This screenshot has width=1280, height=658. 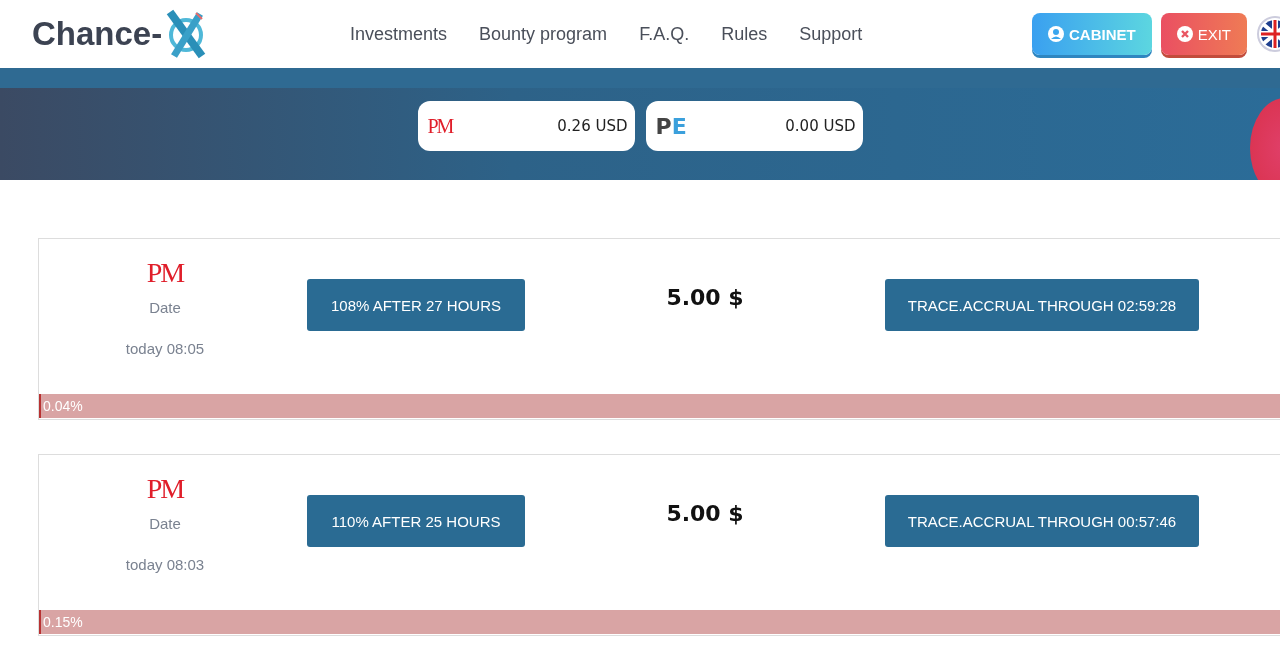 What do you see at coordinates (831, 34) in the screenshot?
I see `nav-link: Support` at bounding box center [831, 34].